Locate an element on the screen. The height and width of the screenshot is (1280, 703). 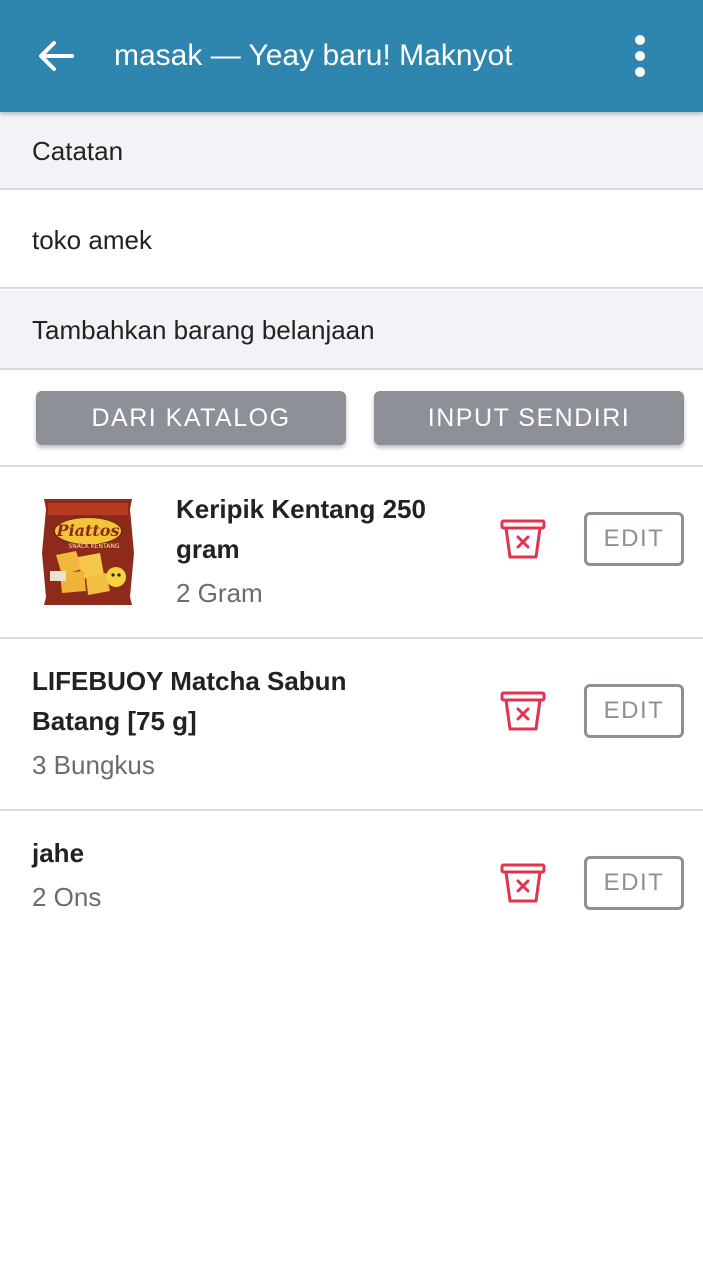
back-button is located at coordinates (56, 56).